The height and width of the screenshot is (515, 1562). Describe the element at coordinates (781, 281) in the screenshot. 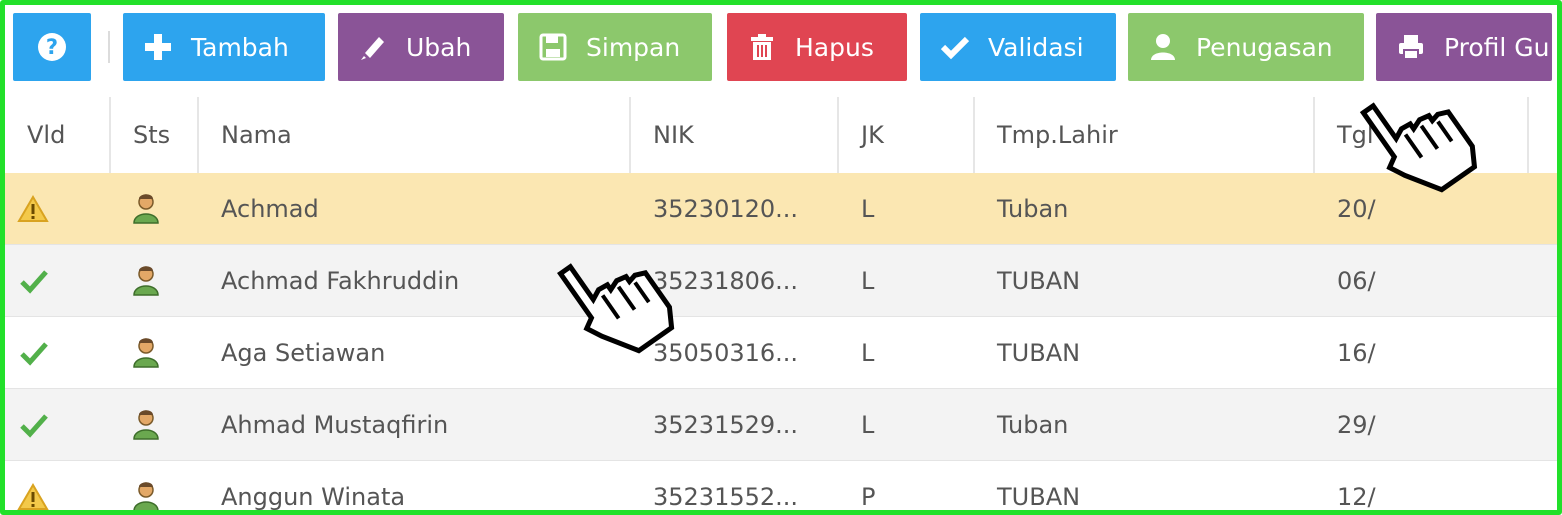

I see `table-row: Achmad Fakhruddin 35231806... L TUBAN 06/` at that location.